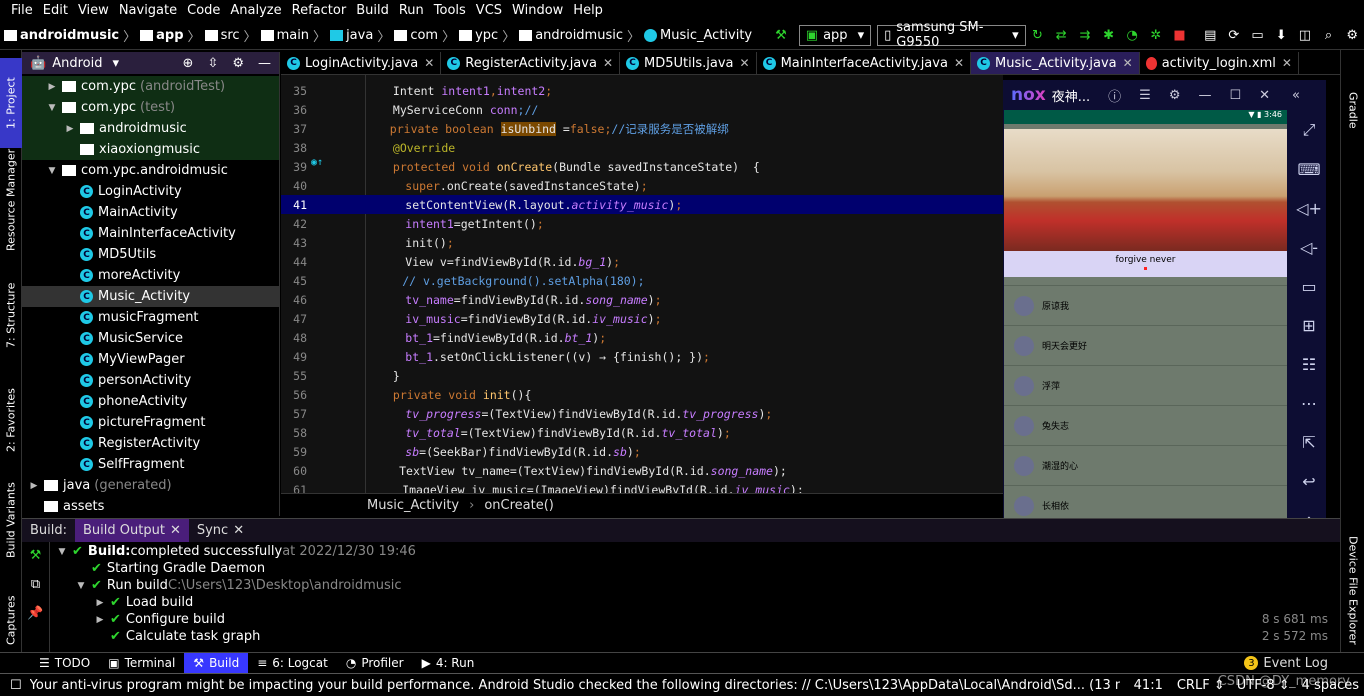  Describe the element at coordinates (1145, 385) in the screenshot. I see `song-item: 浮萍` at that location.